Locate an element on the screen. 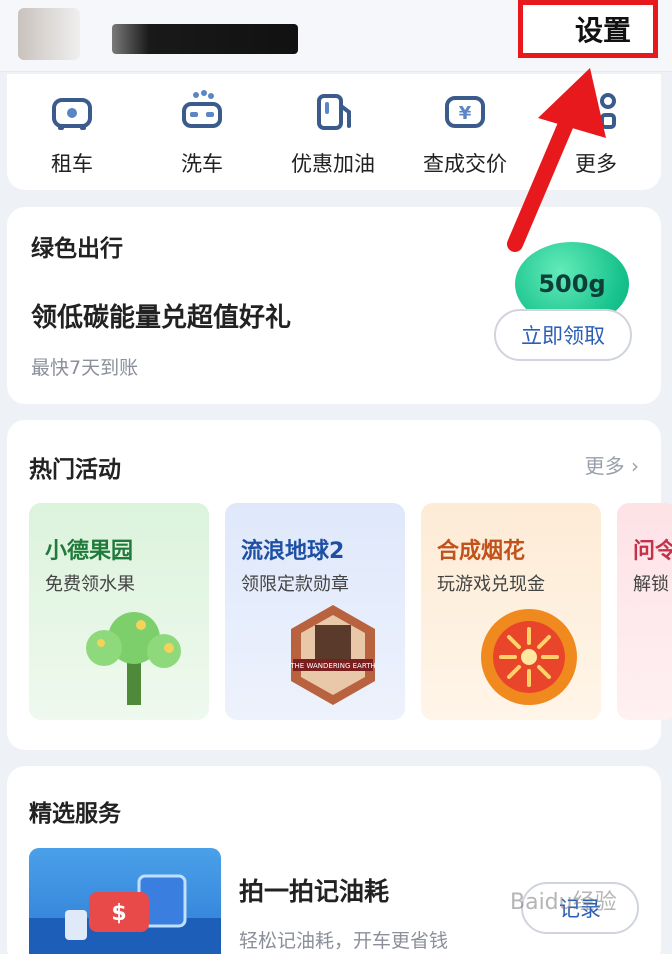 The image size is (672, 954). more-label: 更多 is located at coordinates (604, 466).